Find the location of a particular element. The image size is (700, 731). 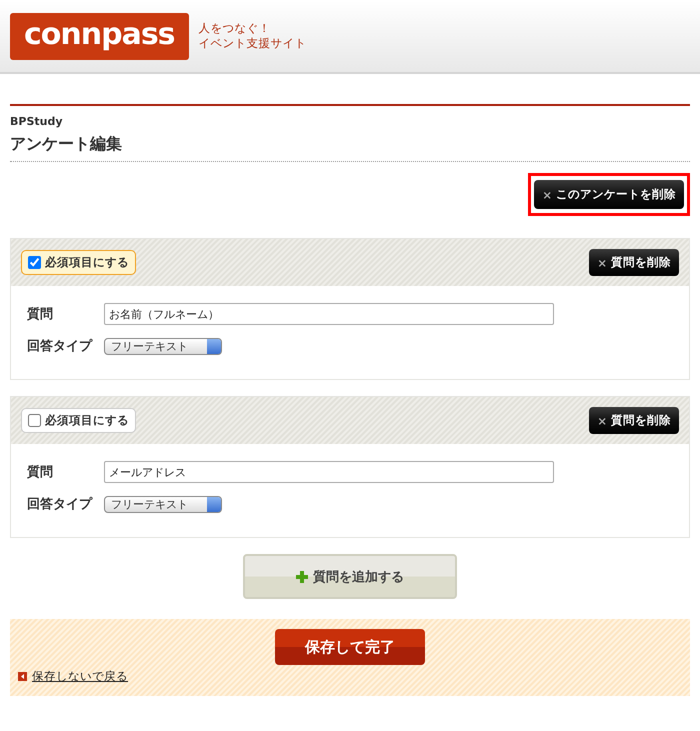

tagline: イベント支援サイト is located at coordinates (252, 43).